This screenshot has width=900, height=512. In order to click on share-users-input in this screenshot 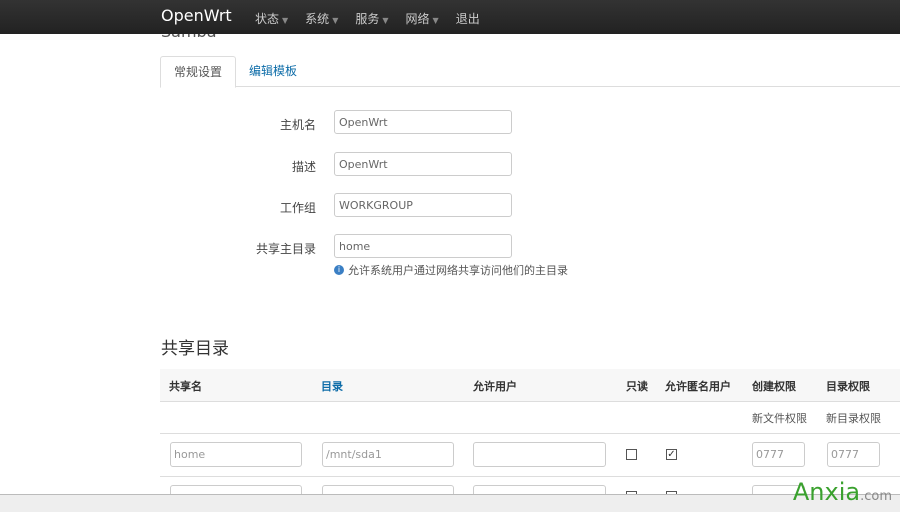, I will do `click(539, 454)`.